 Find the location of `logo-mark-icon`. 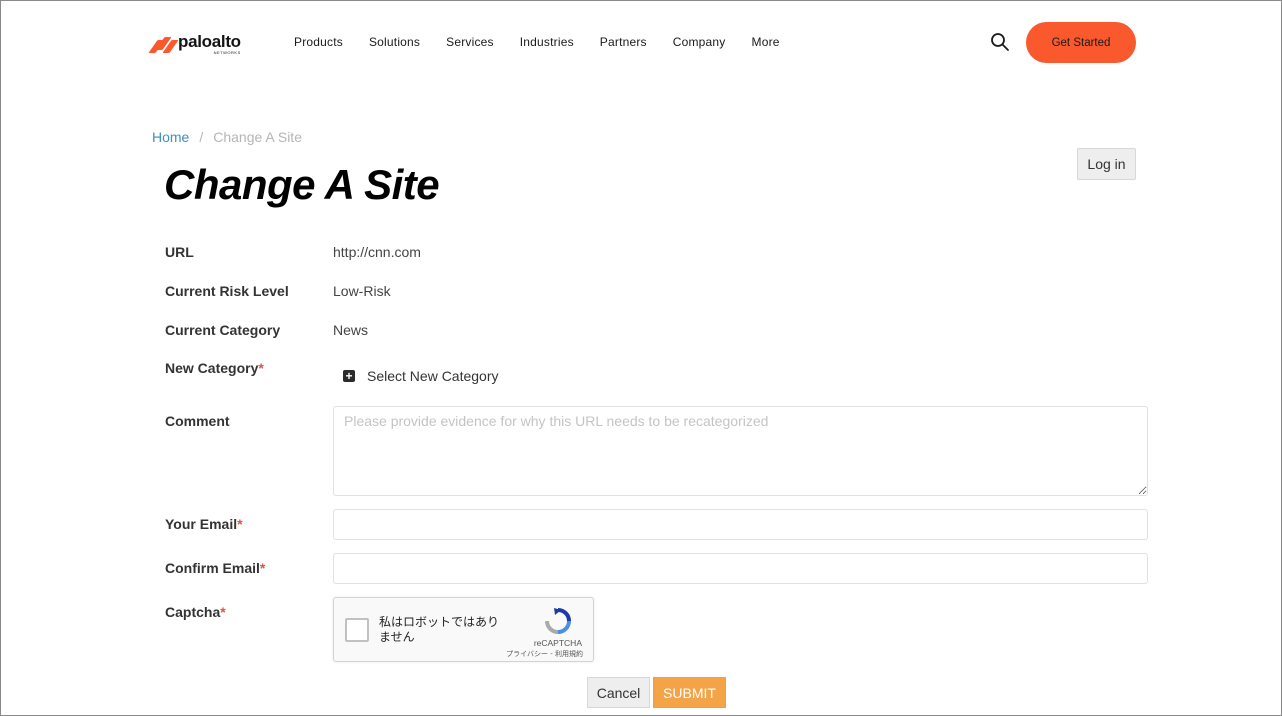

logo-mark-icon is located at coordinates (163, 44).